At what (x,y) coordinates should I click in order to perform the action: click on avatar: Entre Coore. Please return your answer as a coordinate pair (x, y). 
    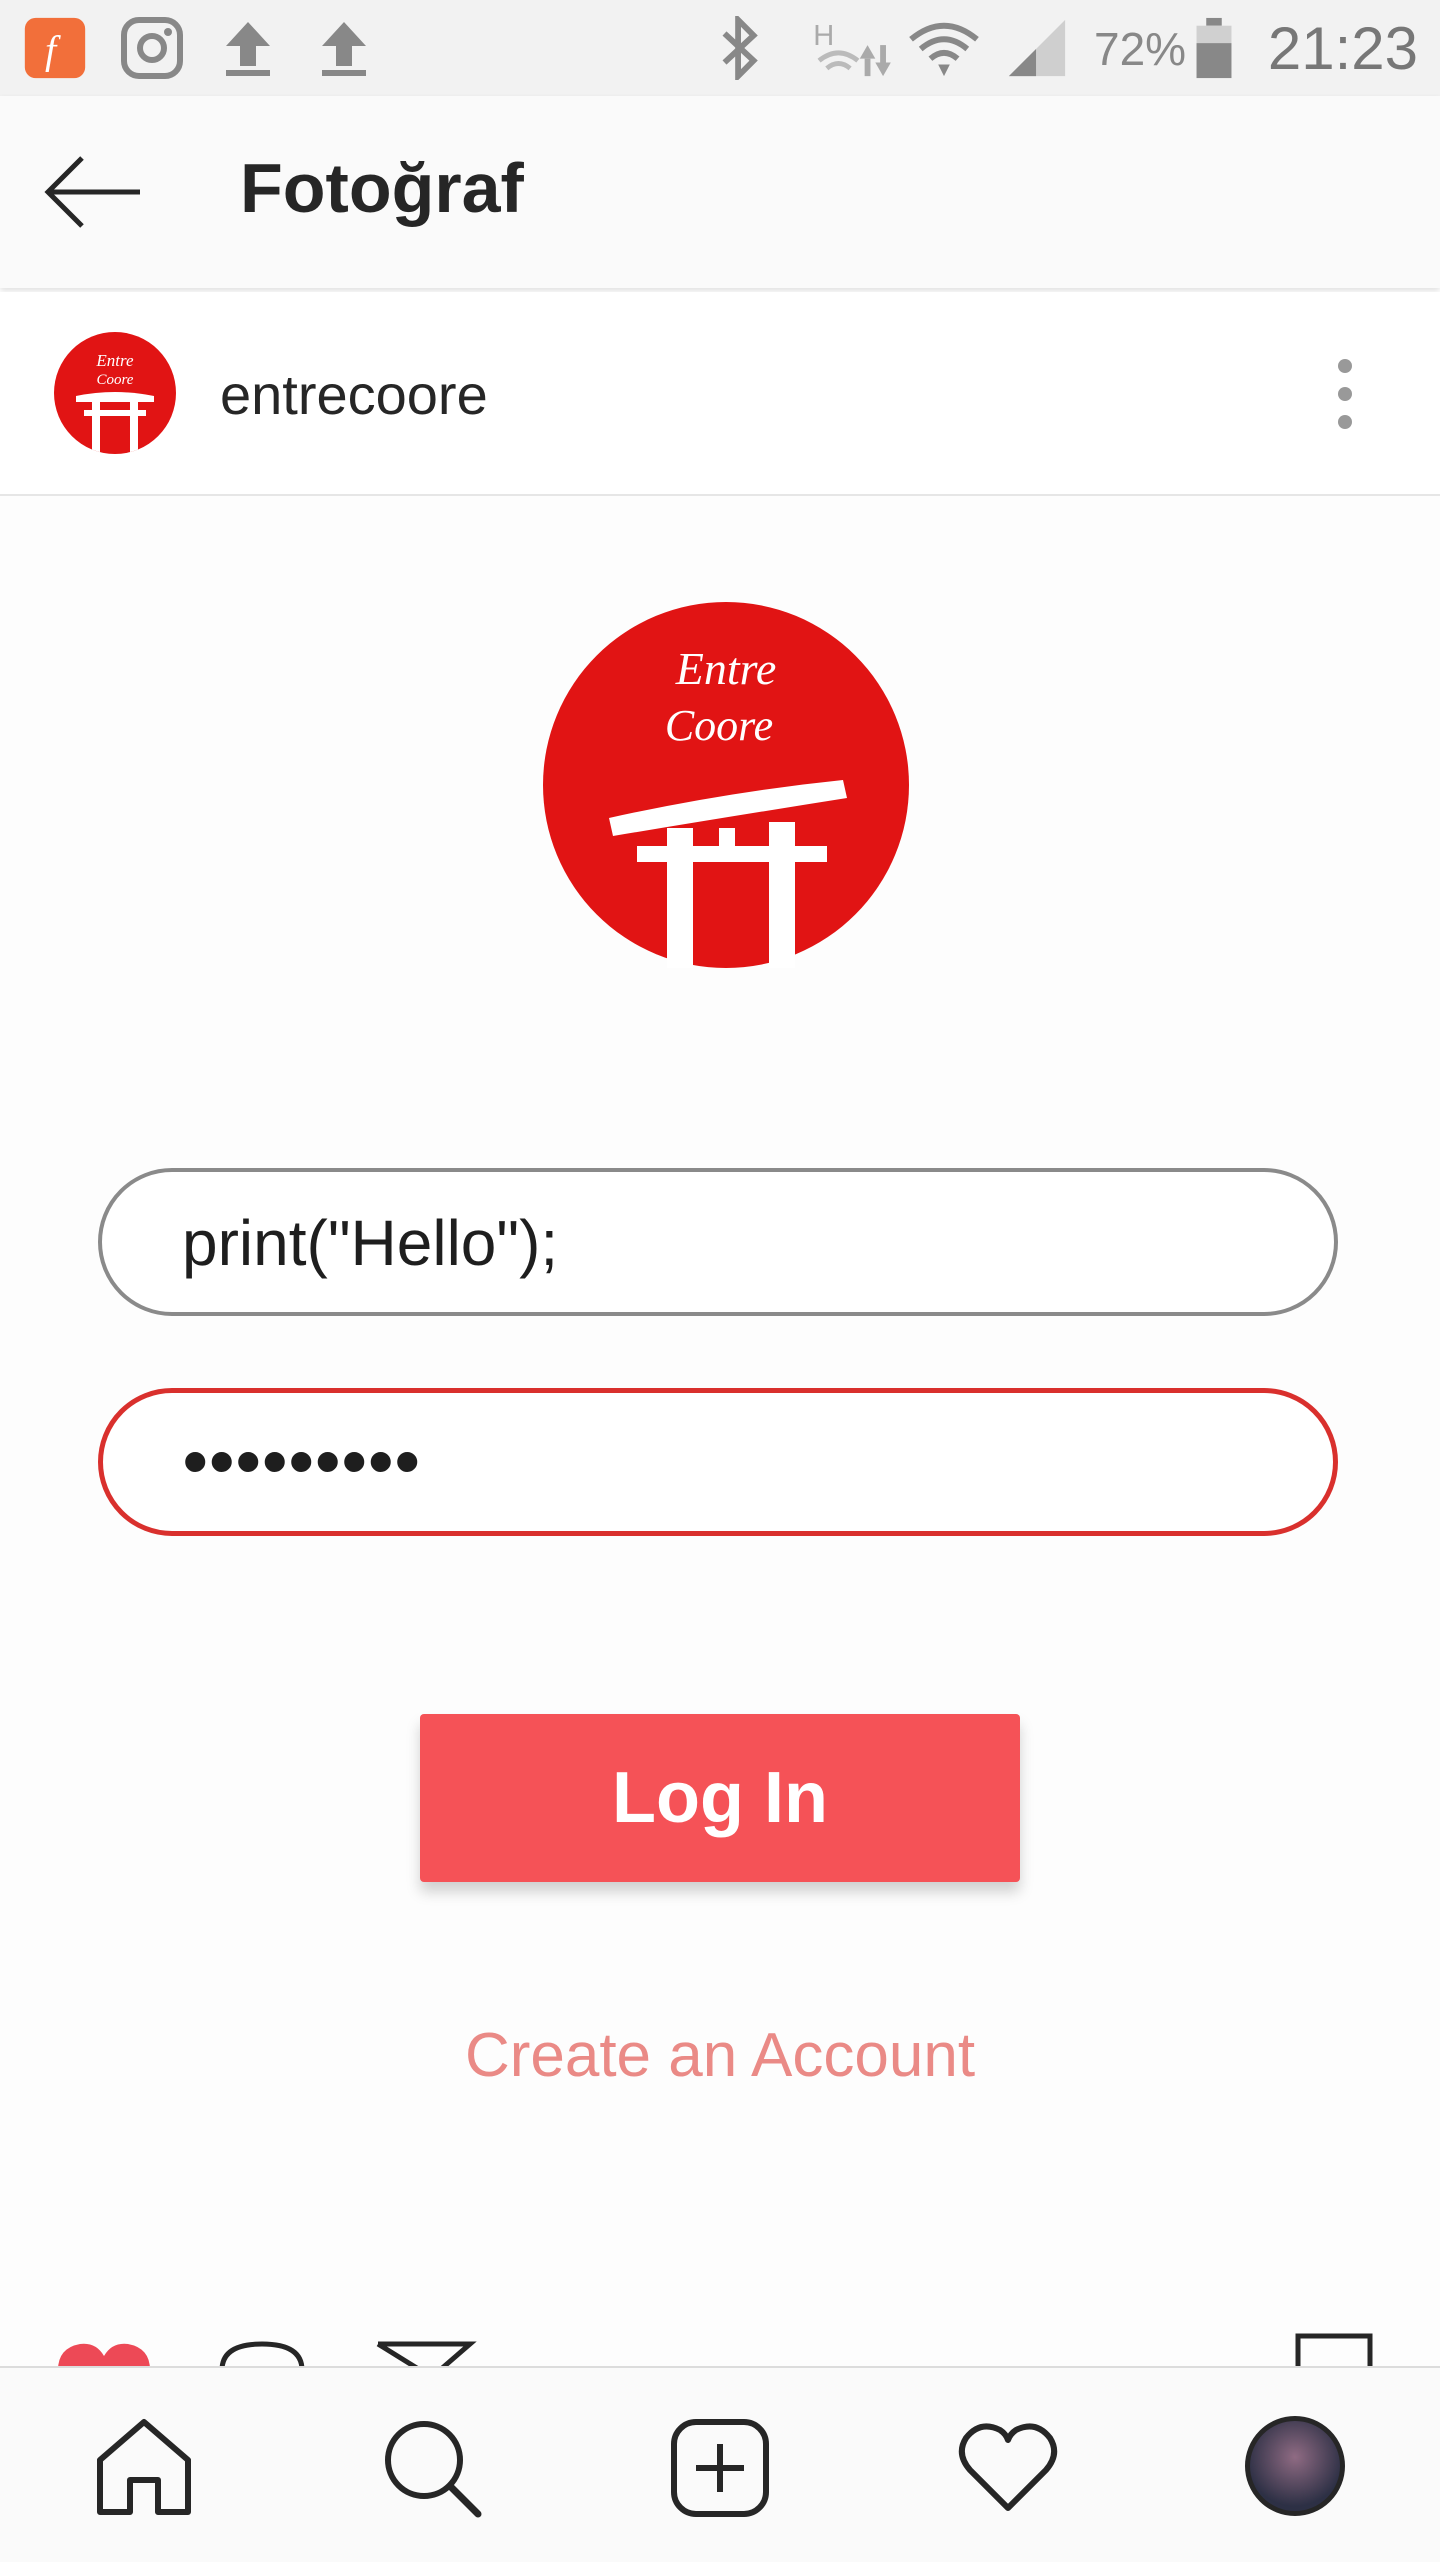
    Looking at the image, I should click on (115, 393).